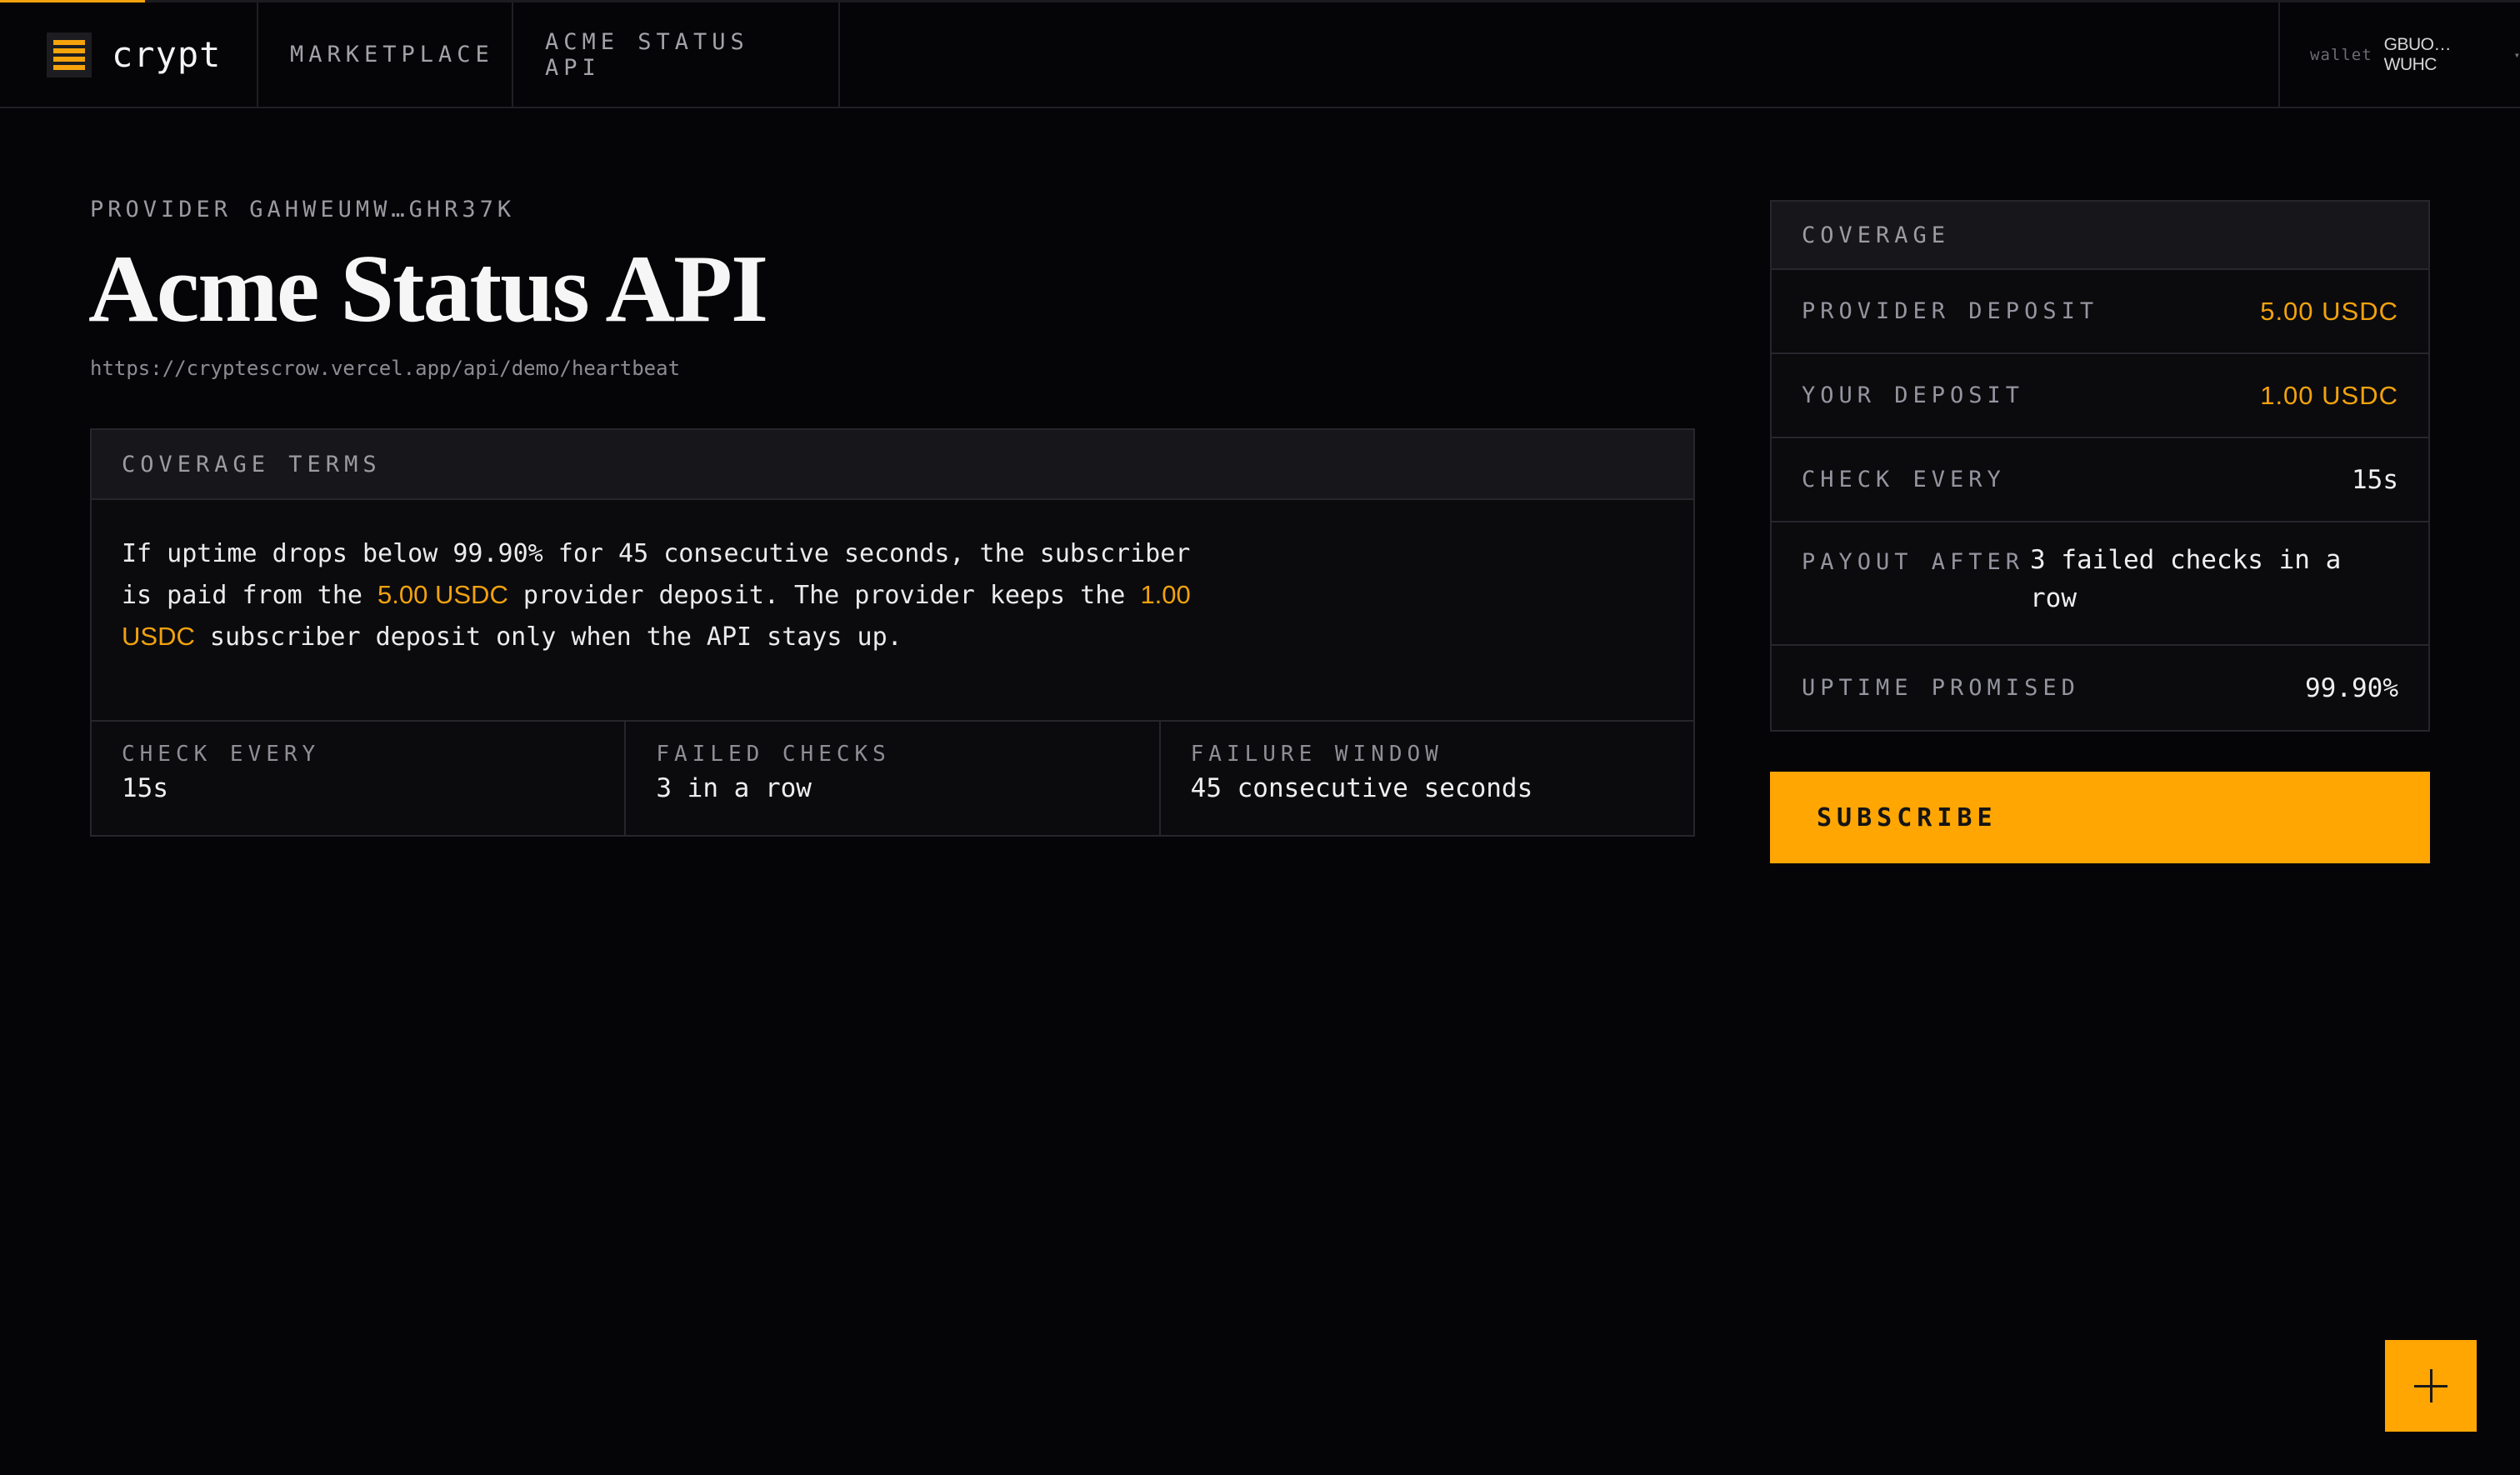 The height and width of the screenshot is (1475, 2520). What do you see at coordinates (1941, 688) in the screenshot?
I see `coverage-row-label: UPTIME PROMISED` at bounding box center [1941, 688].